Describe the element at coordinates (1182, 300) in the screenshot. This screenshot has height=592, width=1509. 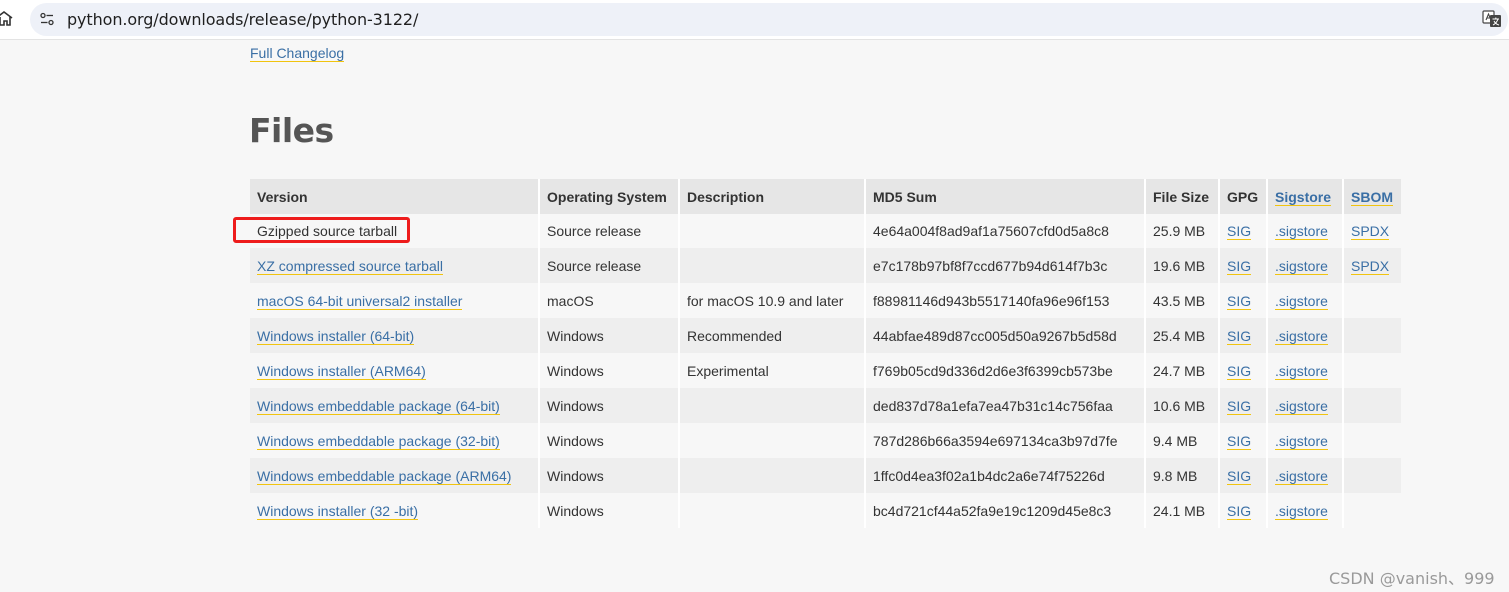
I see `size-cell: 43.5 MB` at that location.